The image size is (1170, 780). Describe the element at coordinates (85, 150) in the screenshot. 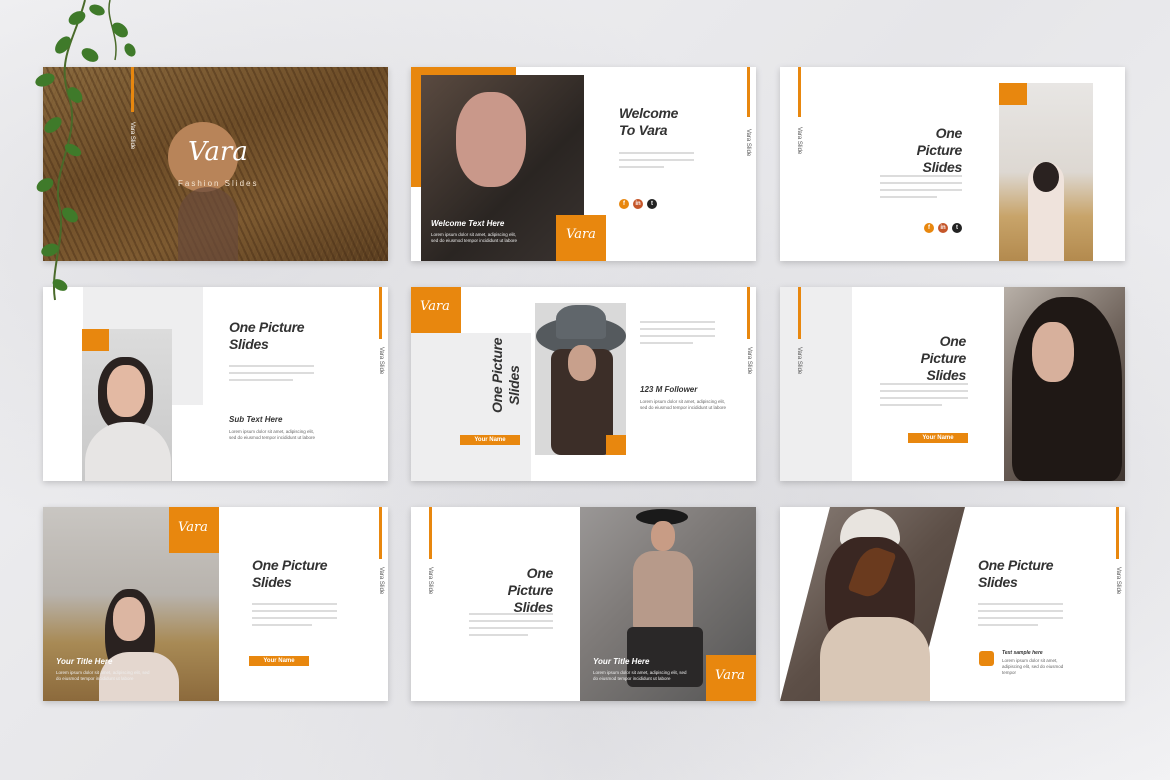

I see `ivy-decoration` at that location.